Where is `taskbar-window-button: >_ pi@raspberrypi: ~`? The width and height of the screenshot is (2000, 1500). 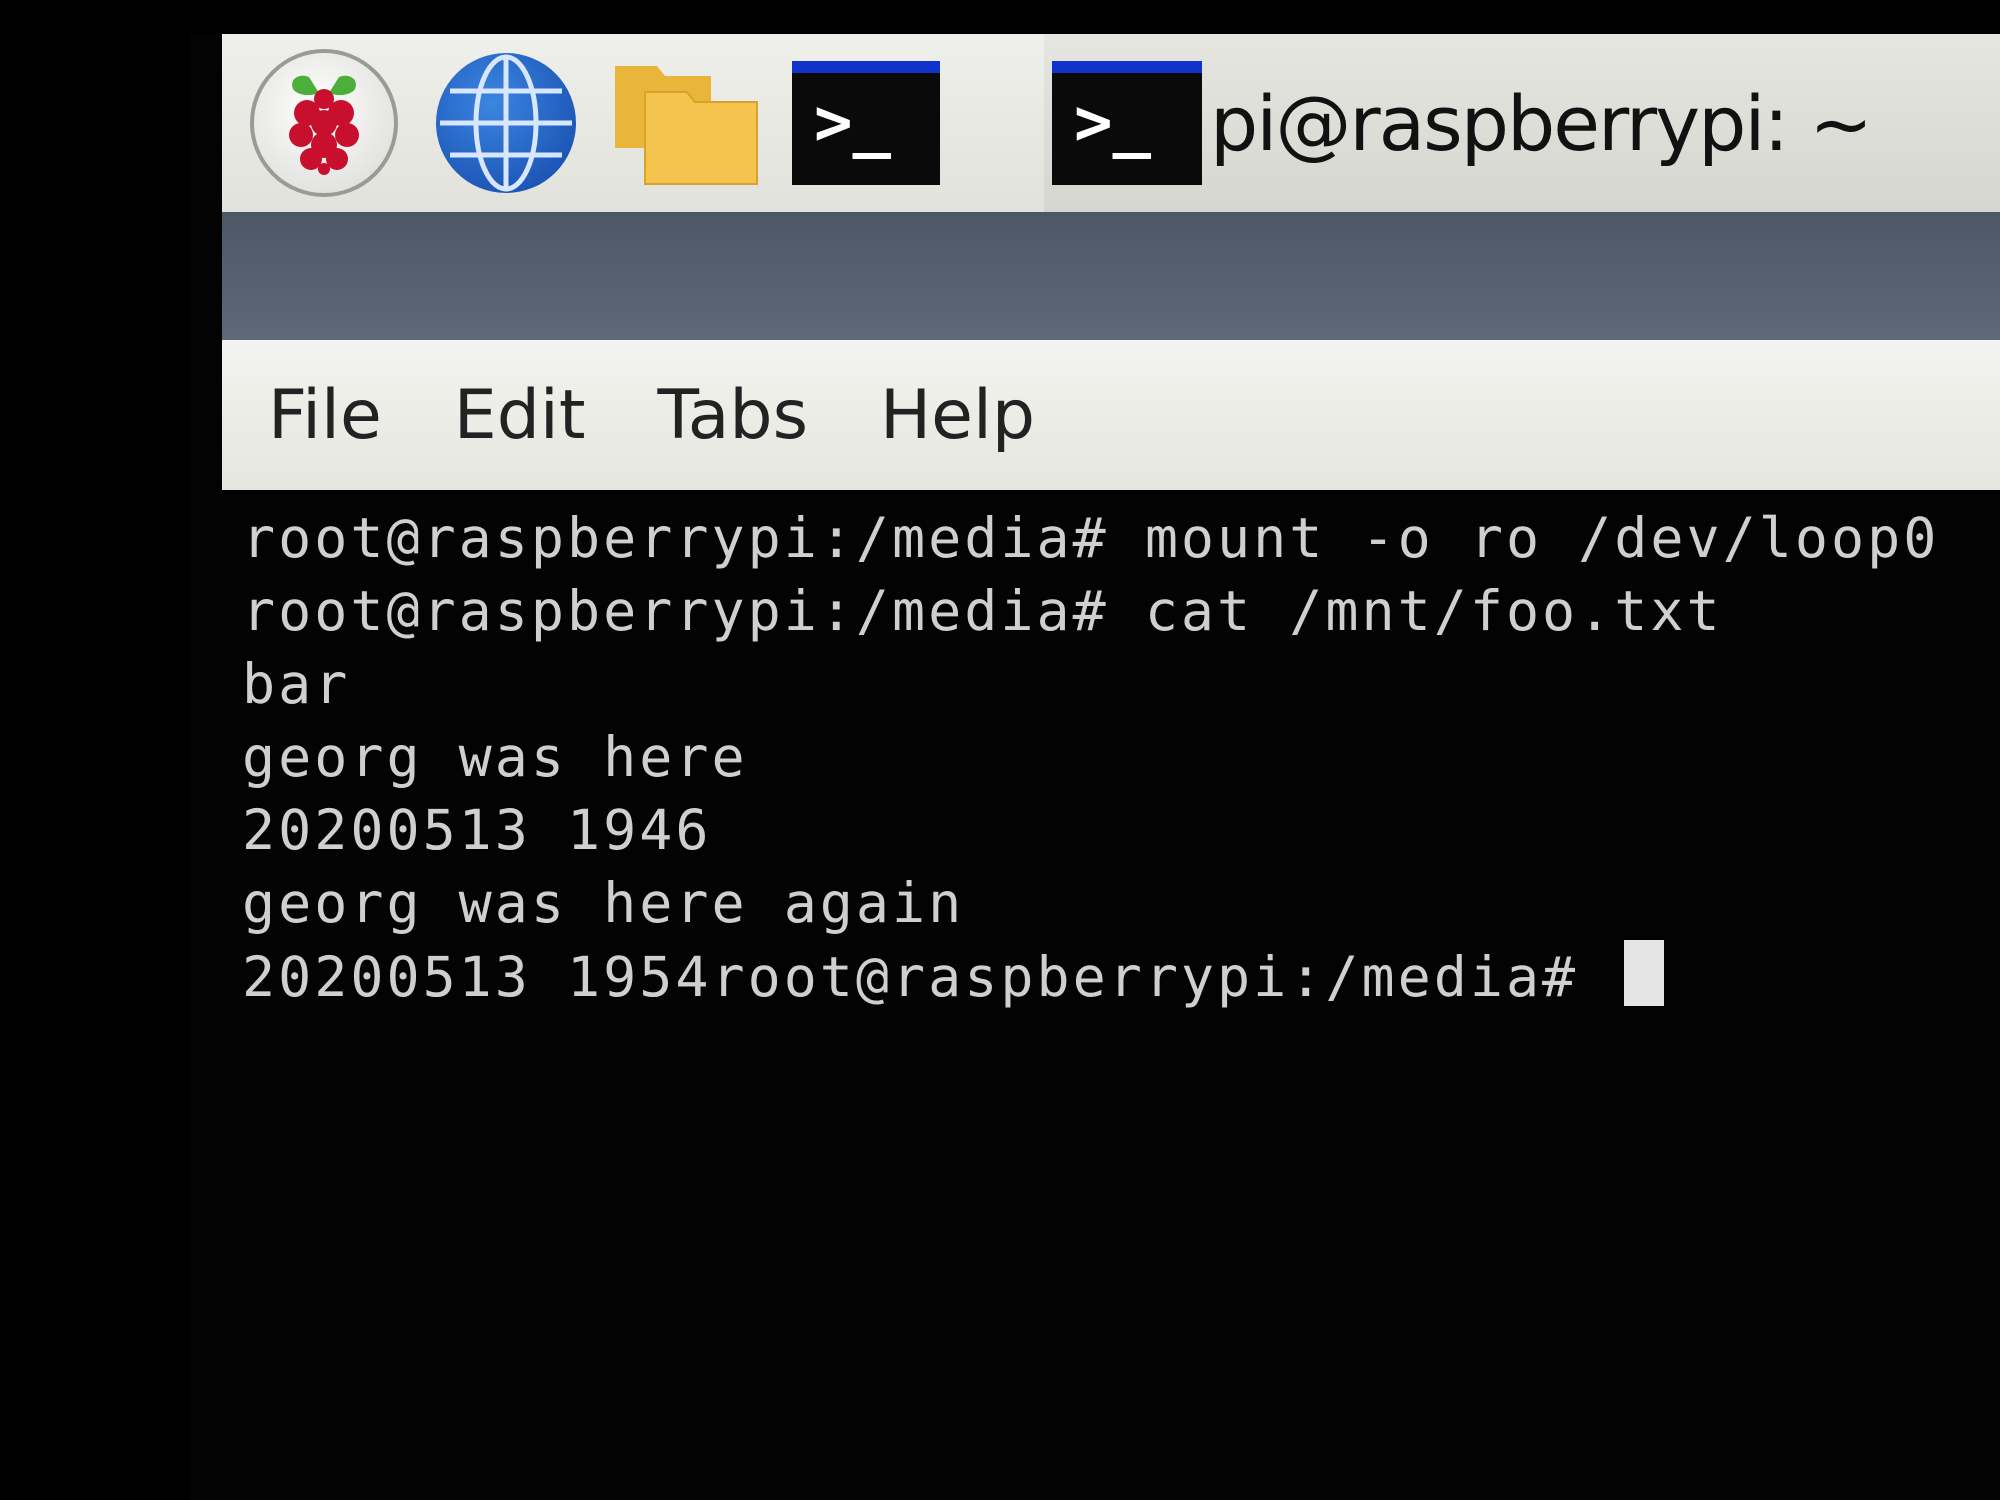 taskbar-window-button: >_ pi@raspberrypi: ~ is located at coordinates (1522, 123).